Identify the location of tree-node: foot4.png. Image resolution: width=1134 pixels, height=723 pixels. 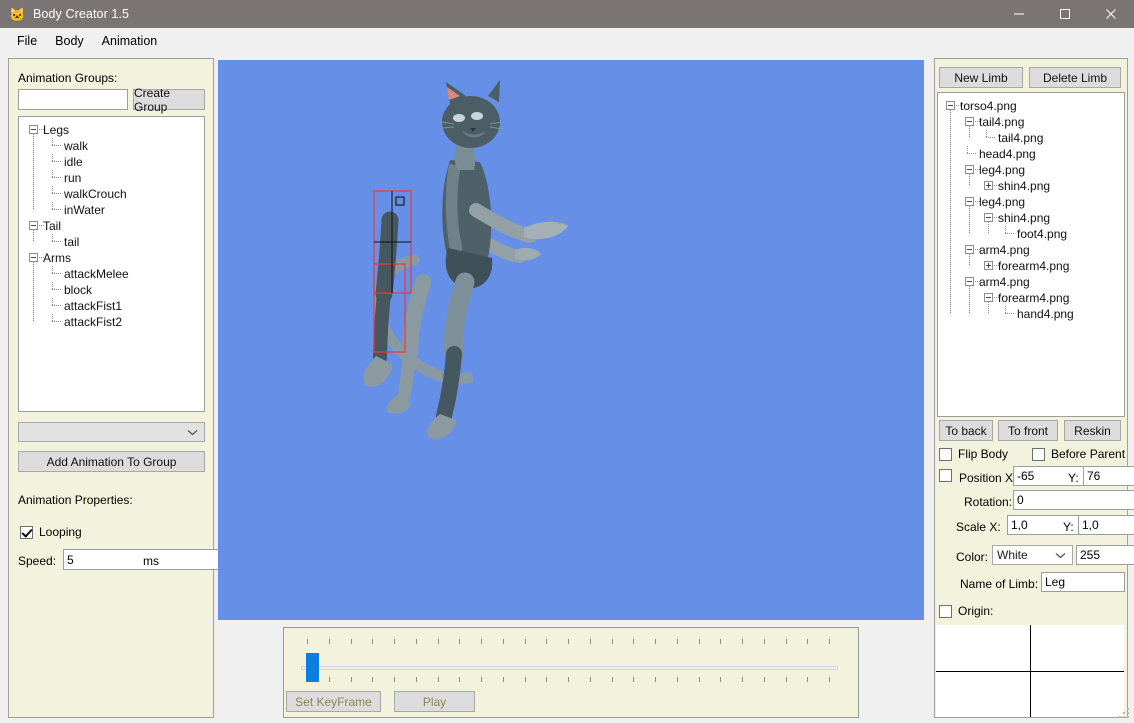
(1031, 234).